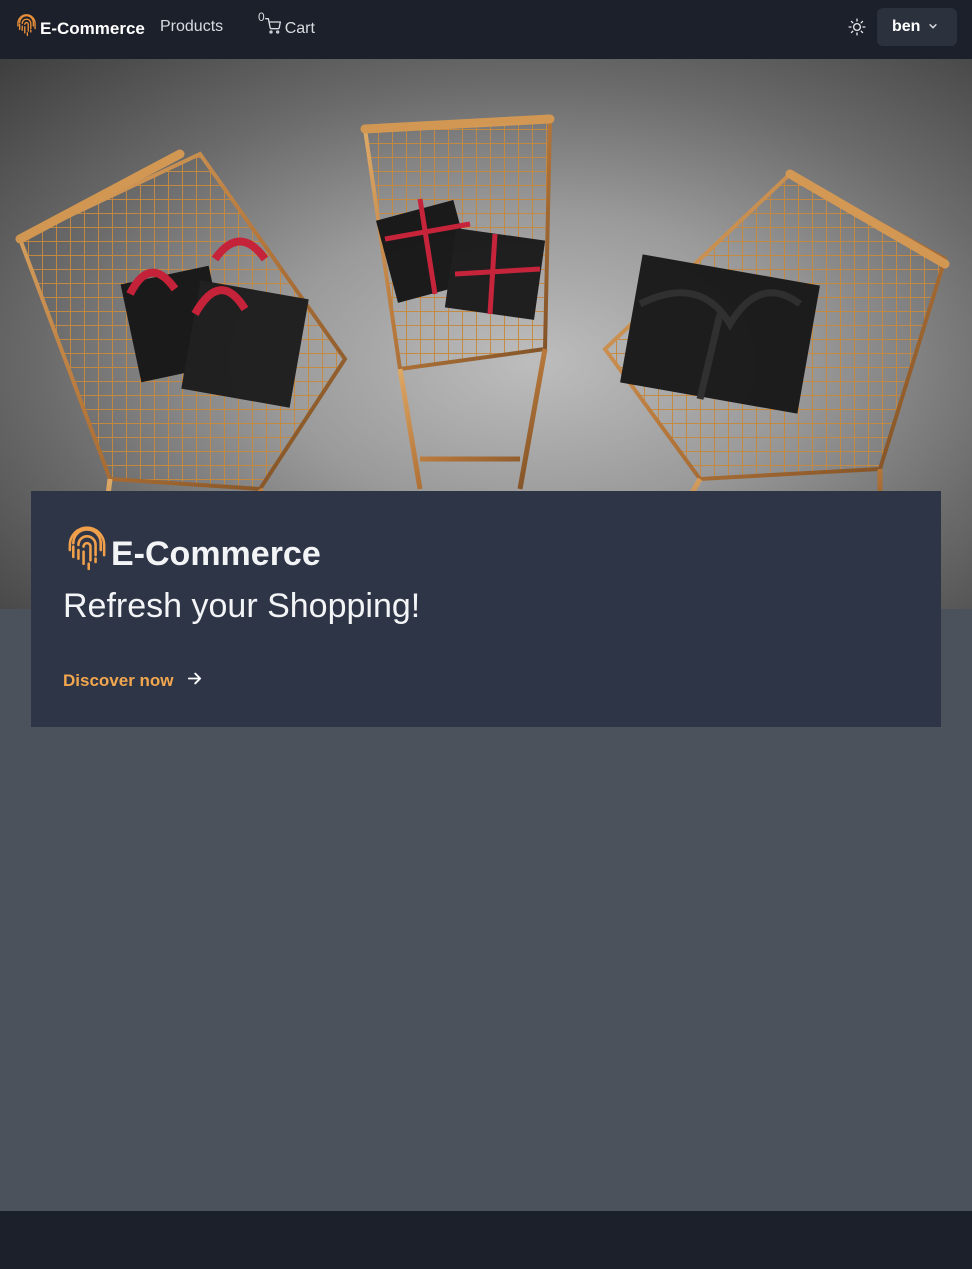  What do you see at coordinates (486, 1240) in the screenshot?
I see `footer` at bounding box center [486, 1240].